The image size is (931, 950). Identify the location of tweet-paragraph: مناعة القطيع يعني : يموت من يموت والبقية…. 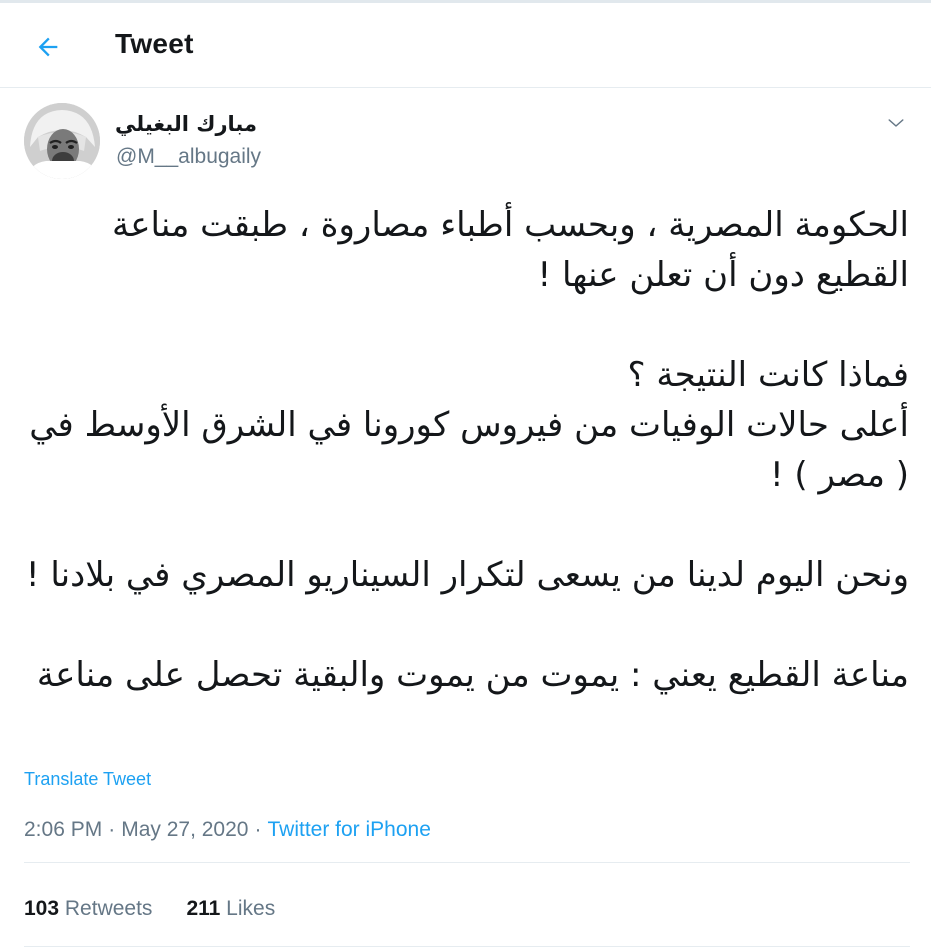
(472, 675).